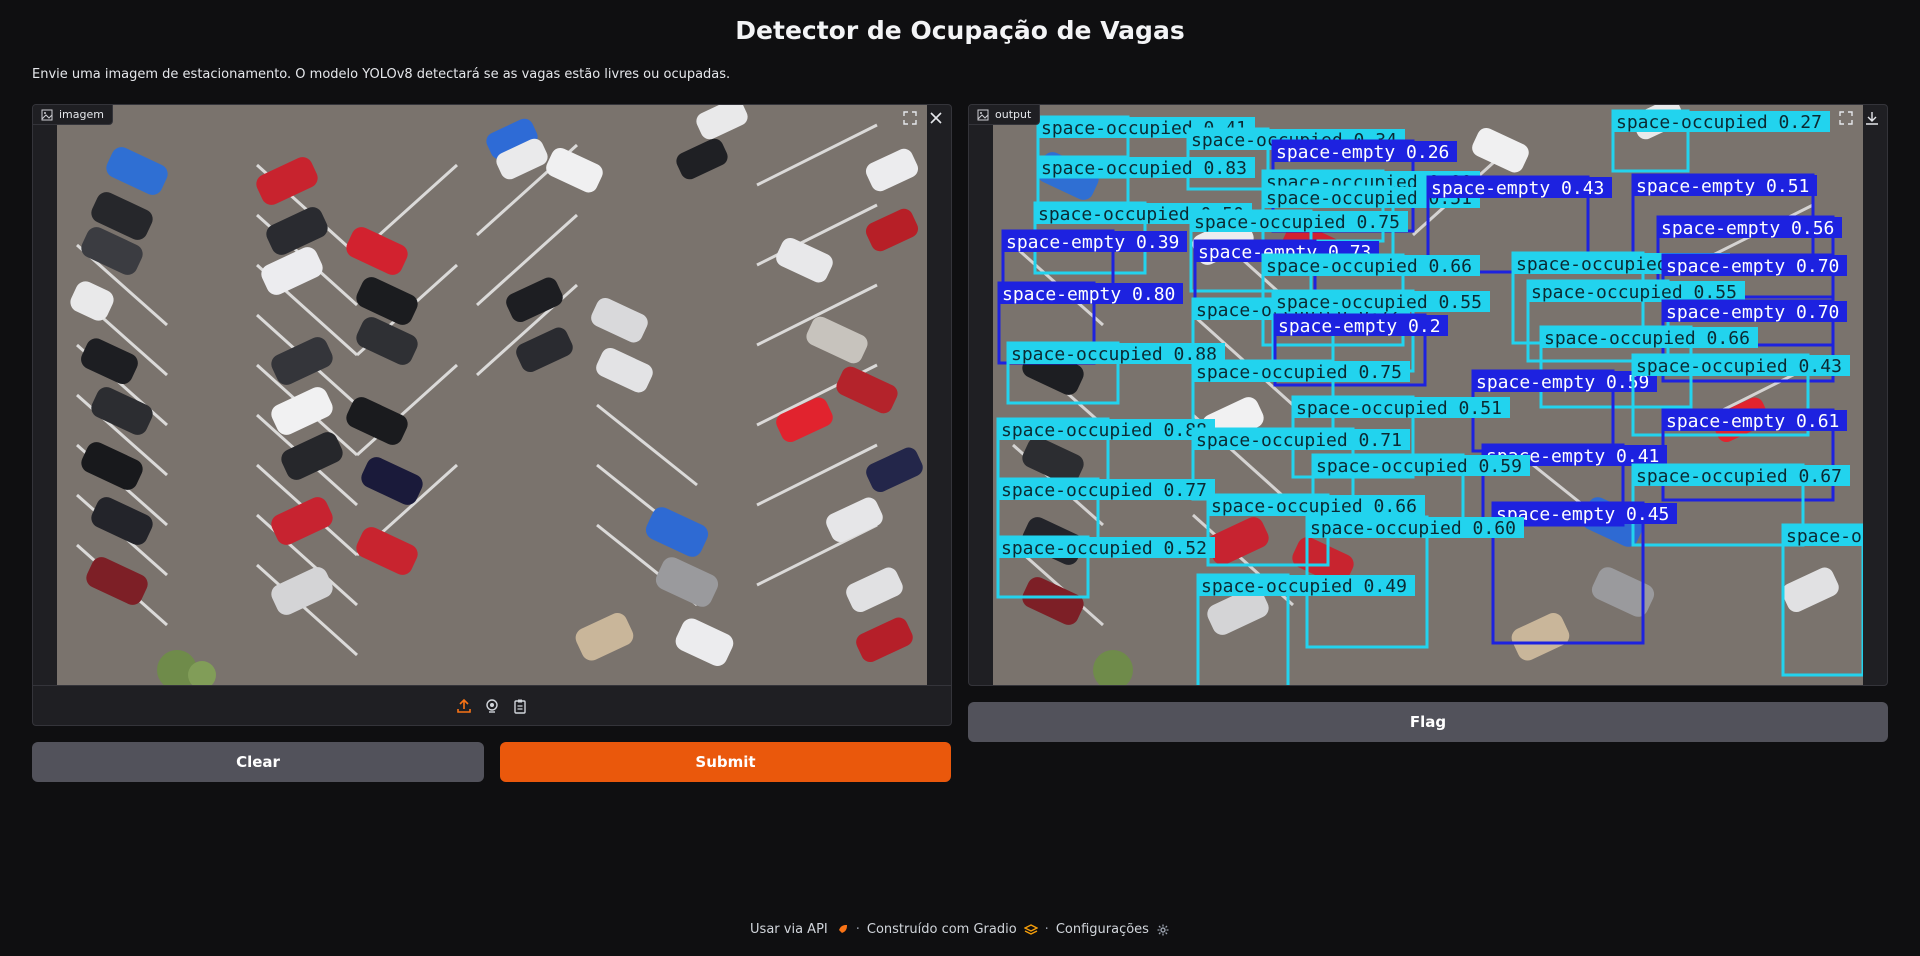 The width and height of the screenshot is (1920, 956). I want to click on webcam-icon, so click(492, 706).